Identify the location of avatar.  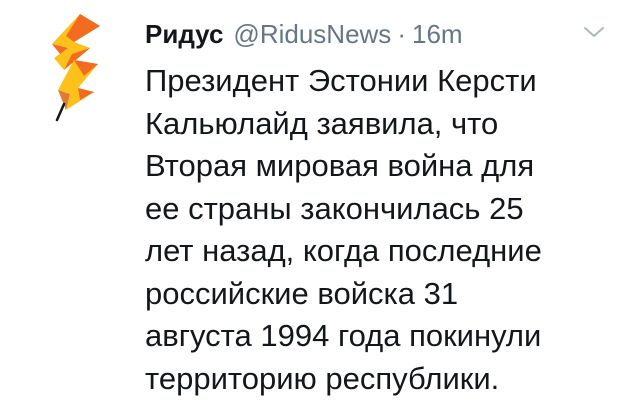
(75, 70).